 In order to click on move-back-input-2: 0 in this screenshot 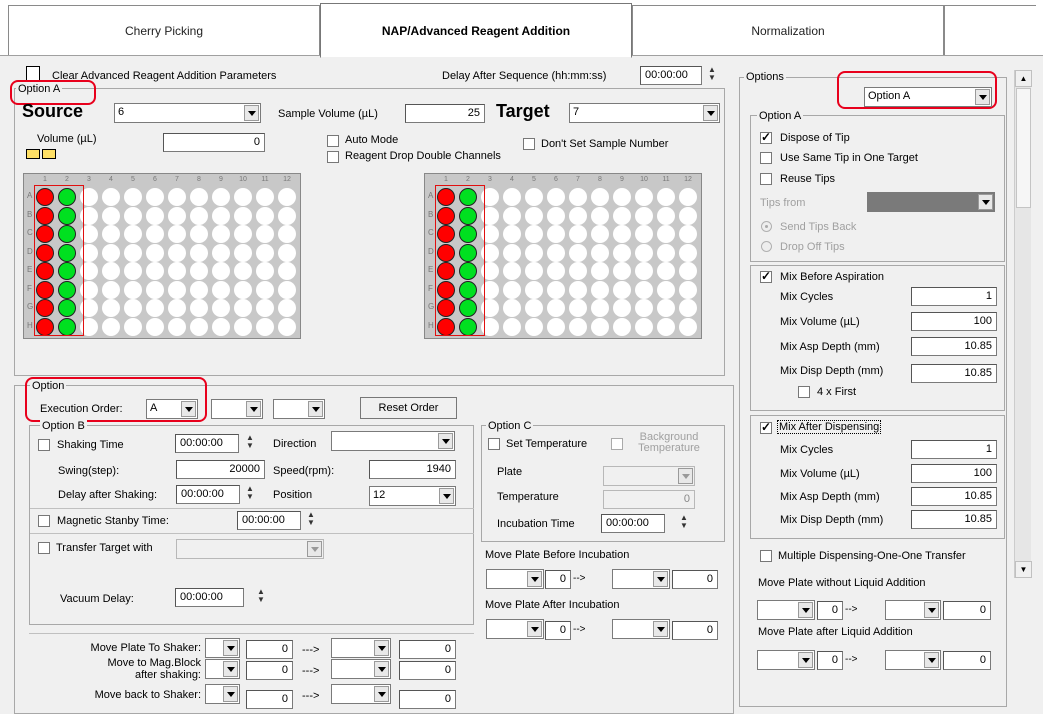, I will do `click(427, 699)`.